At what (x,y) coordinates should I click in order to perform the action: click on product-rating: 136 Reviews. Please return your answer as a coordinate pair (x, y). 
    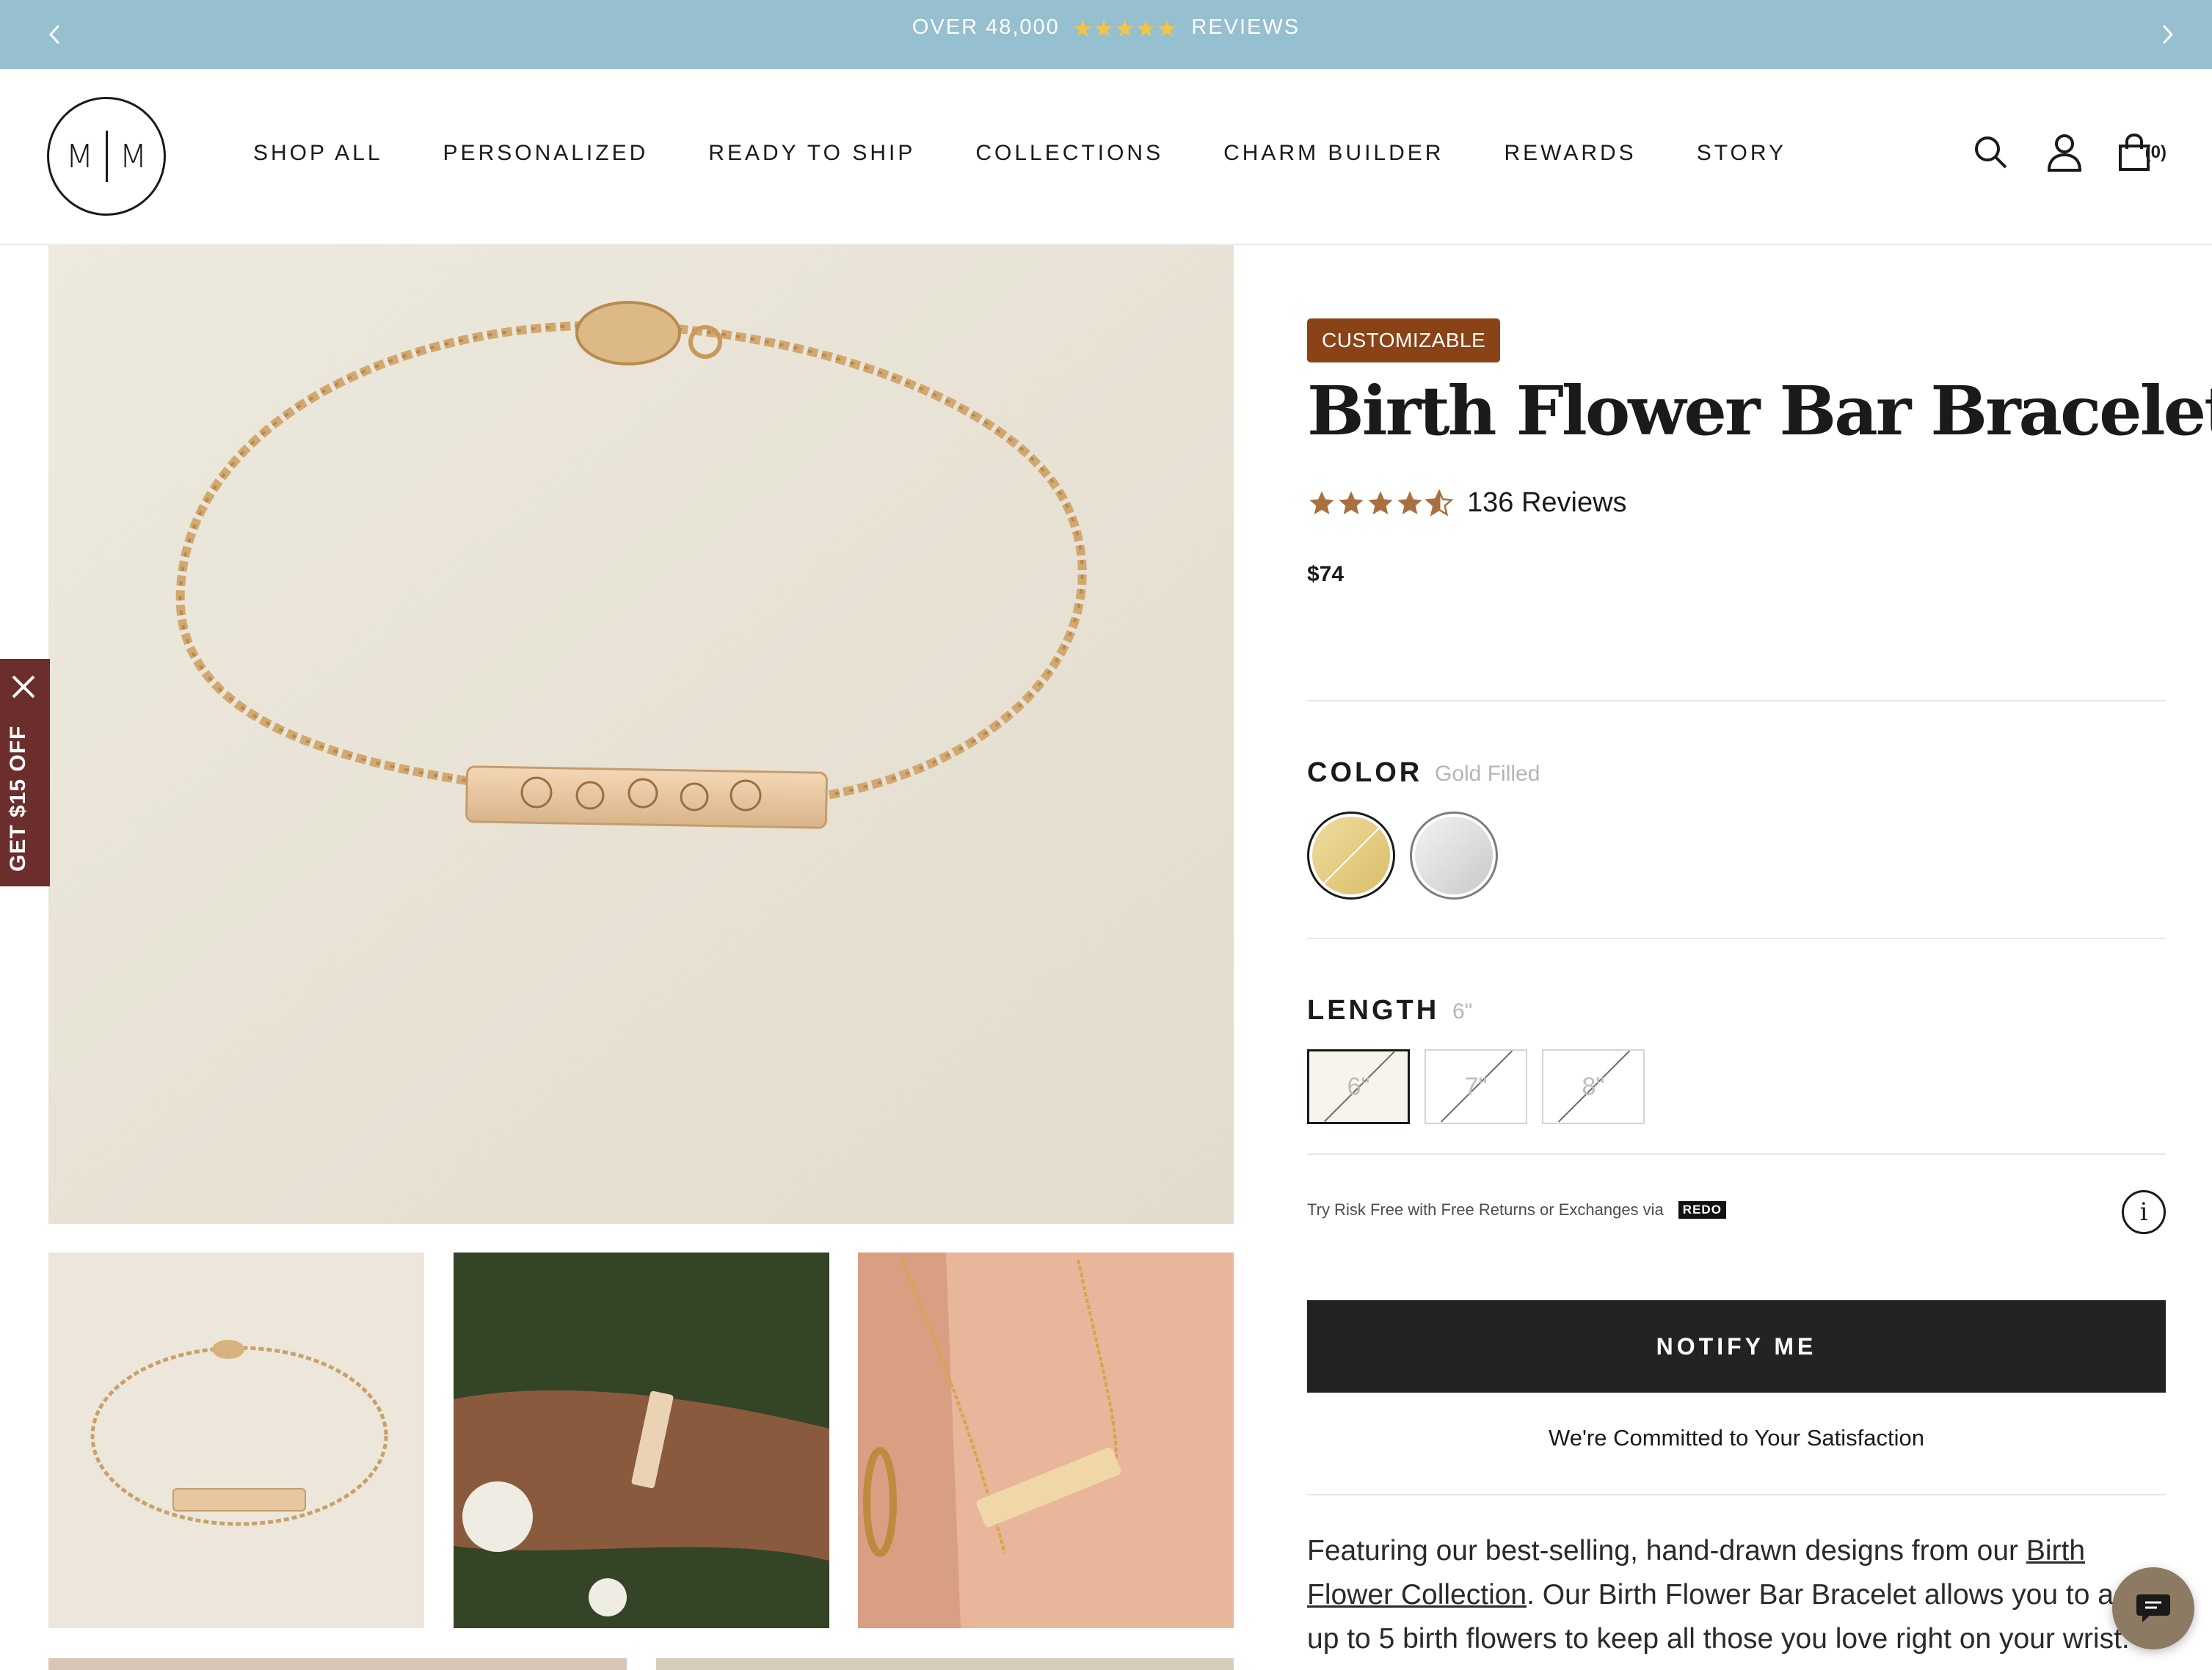
    Looking at the image, I should click on (1467, 503).